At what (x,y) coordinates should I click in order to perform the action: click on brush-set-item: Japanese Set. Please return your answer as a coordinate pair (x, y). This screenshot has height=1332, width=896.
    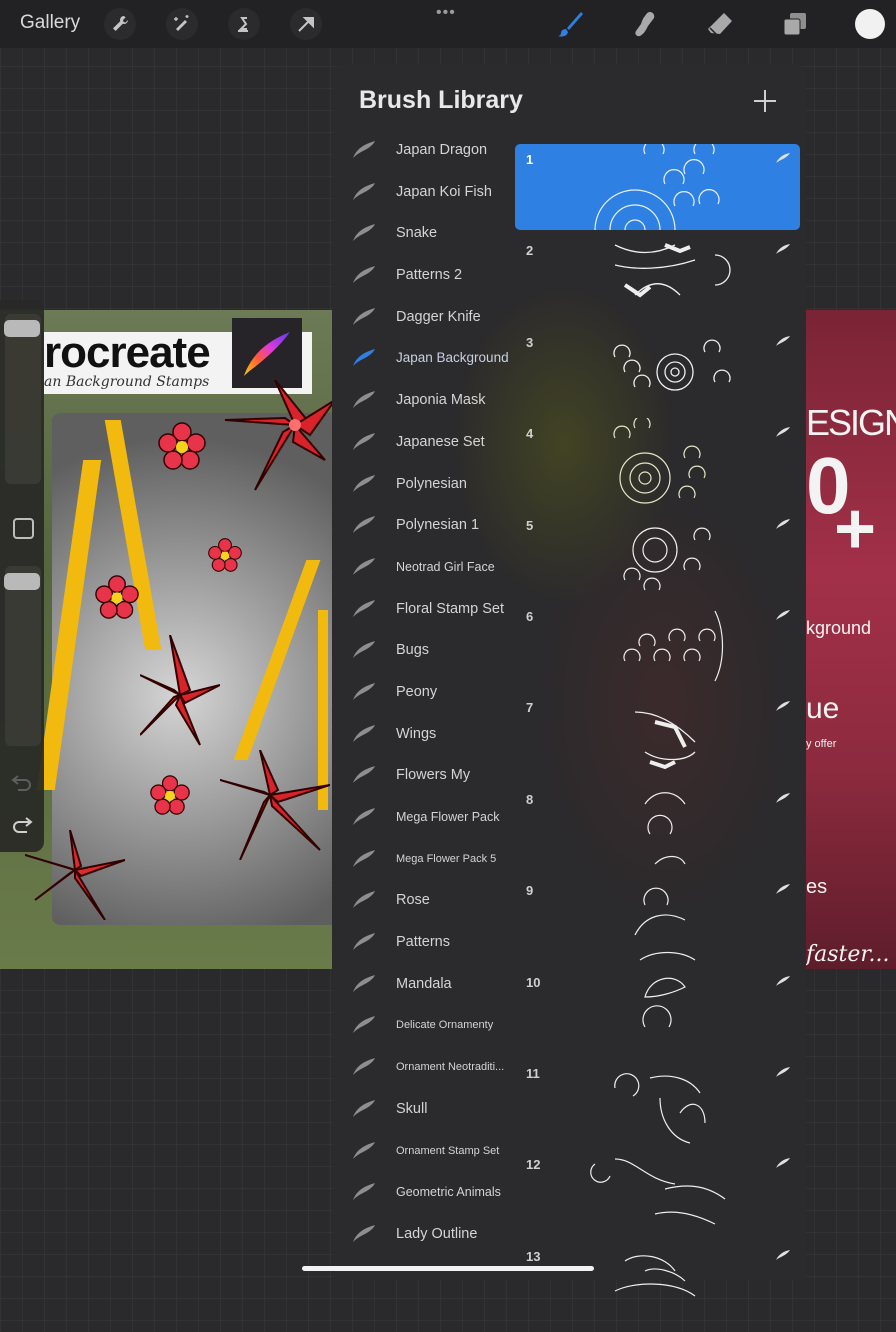
    Looking at the image, I should click on (424, 443).